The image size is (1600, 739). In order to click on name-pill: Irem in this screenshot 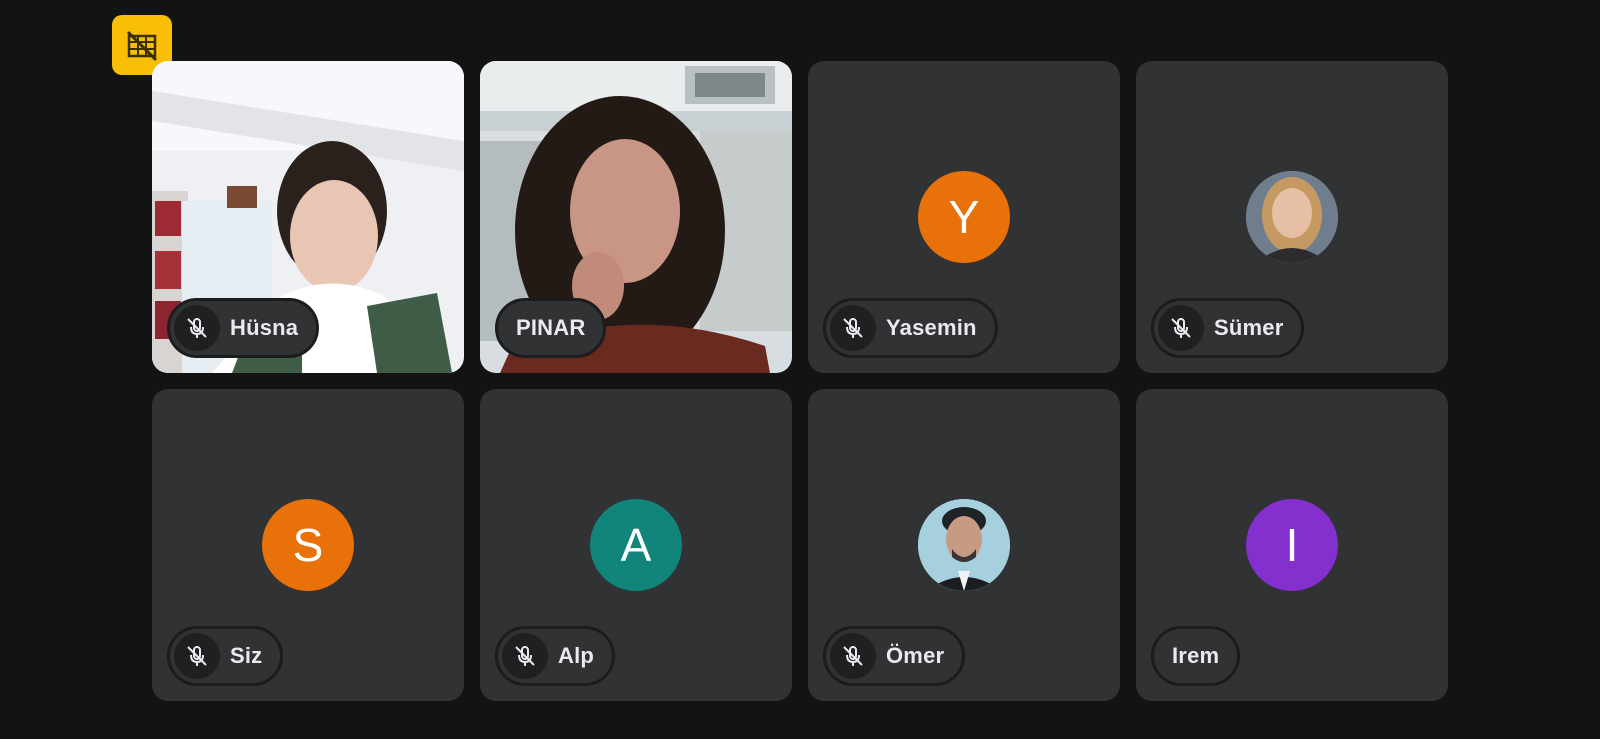, I will do `click(1196, 656)`.